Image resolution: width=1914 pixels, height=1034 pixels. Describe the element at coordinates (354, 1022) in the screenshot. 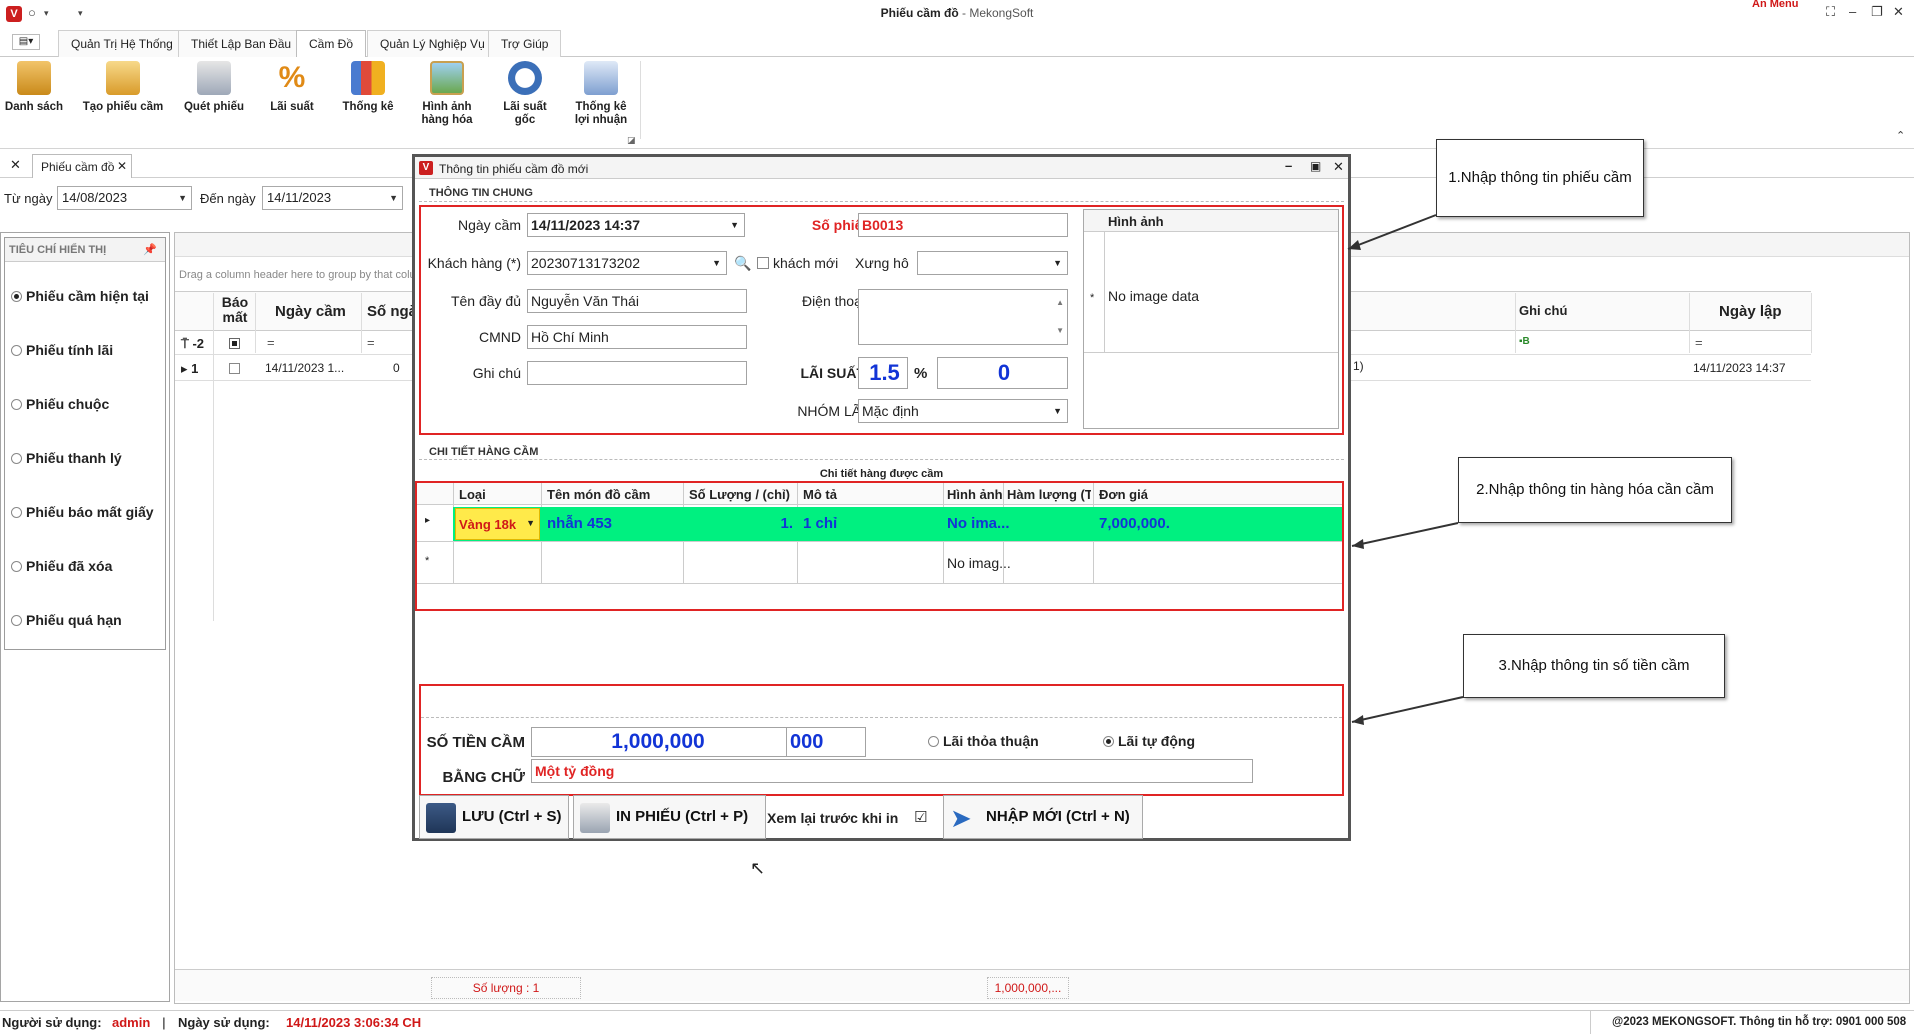

I see `date-value: 14/11/2023 3:06:34 CH` at that location.